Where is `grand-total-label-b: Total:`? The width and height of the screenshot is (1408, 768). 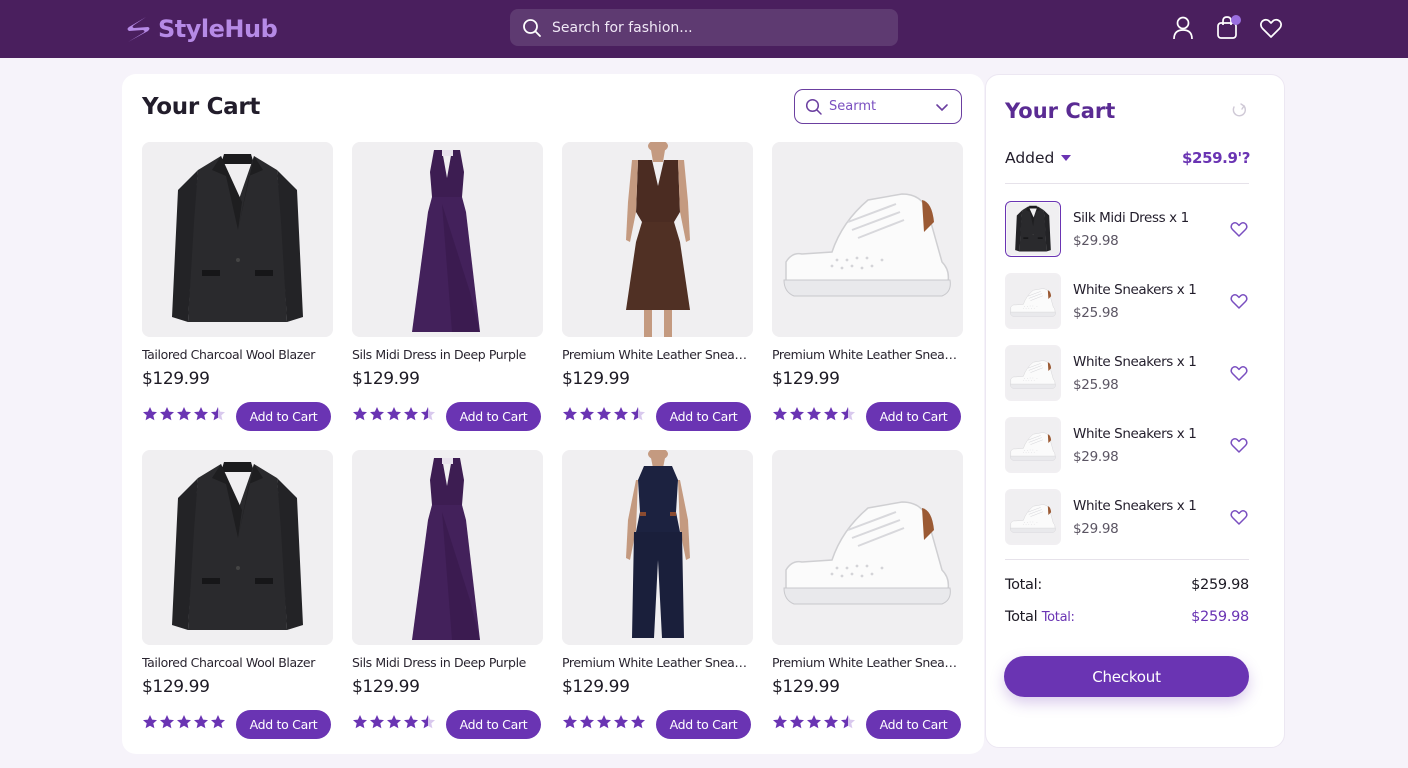
grand-total-label-b: Total: is located at coordinates (1058, 617).